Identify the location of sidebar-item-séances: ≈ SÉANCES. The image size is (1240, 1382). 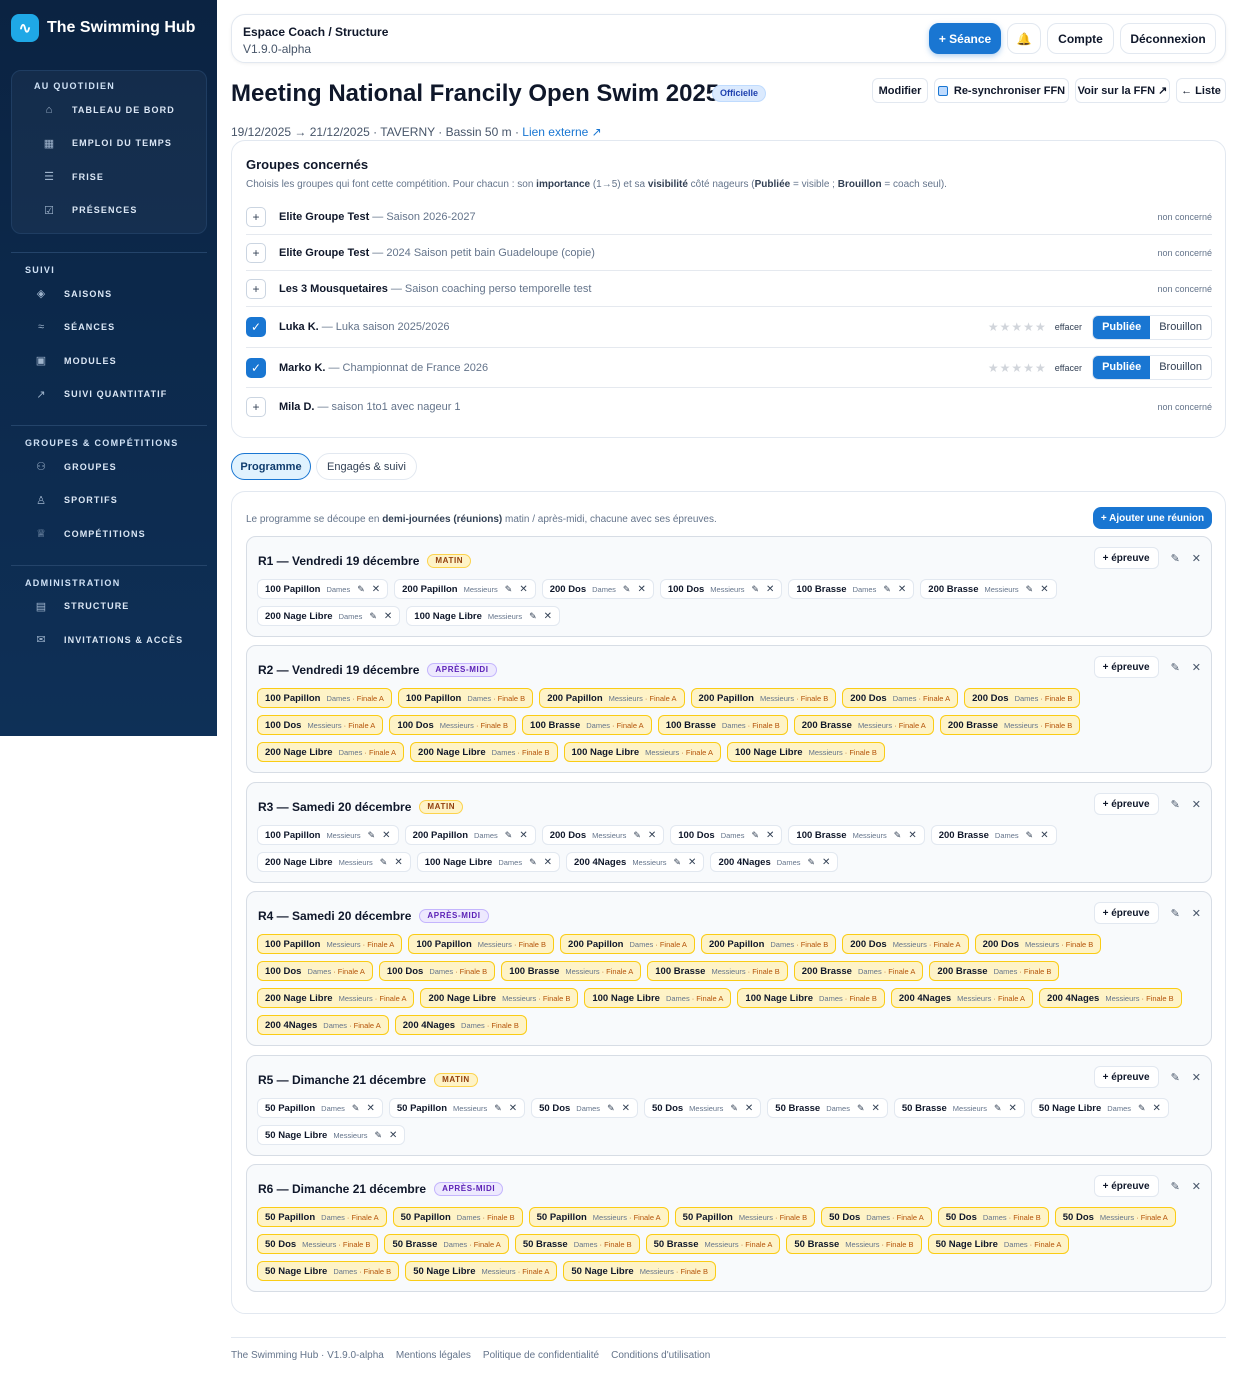
(108, 328).